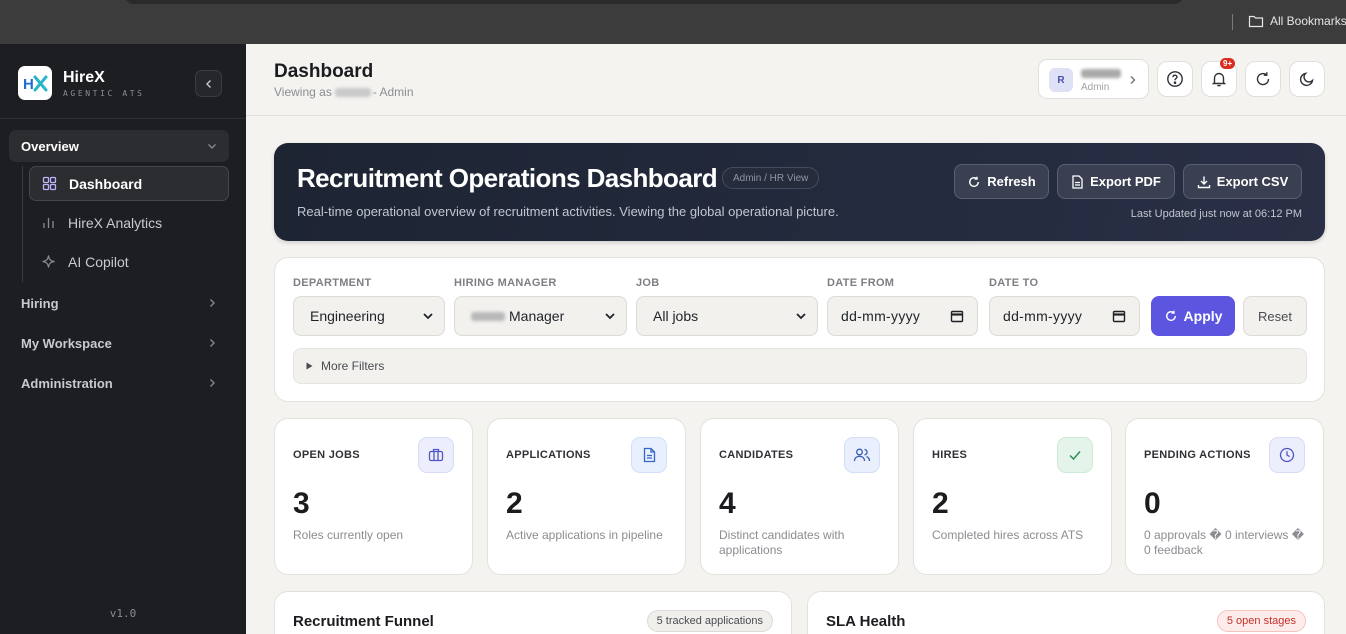 This screenshot has height=634, width=1346. I want to click on refresh-button-label: Refresh, so click(1011, 181).